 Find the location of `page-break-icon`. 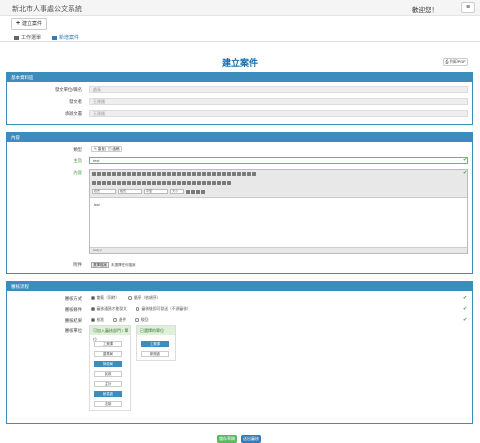

page-break-icon is located at coordinates (219, 183).